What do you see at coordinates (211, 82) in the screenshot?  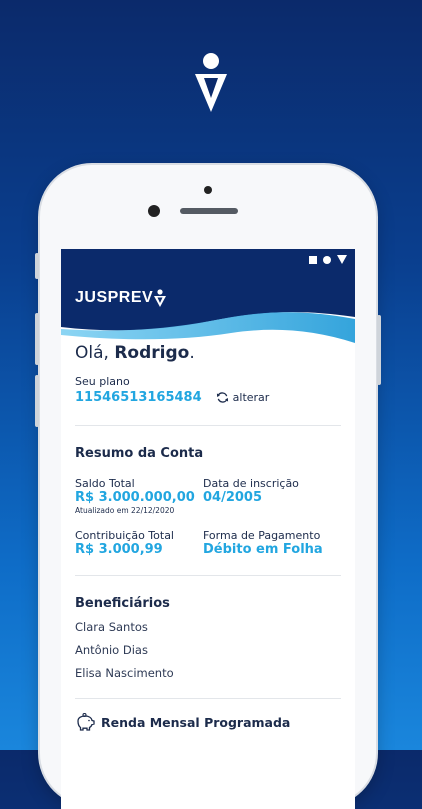 I see `jusprev-logo-icon` at bounding box center [211, 82].